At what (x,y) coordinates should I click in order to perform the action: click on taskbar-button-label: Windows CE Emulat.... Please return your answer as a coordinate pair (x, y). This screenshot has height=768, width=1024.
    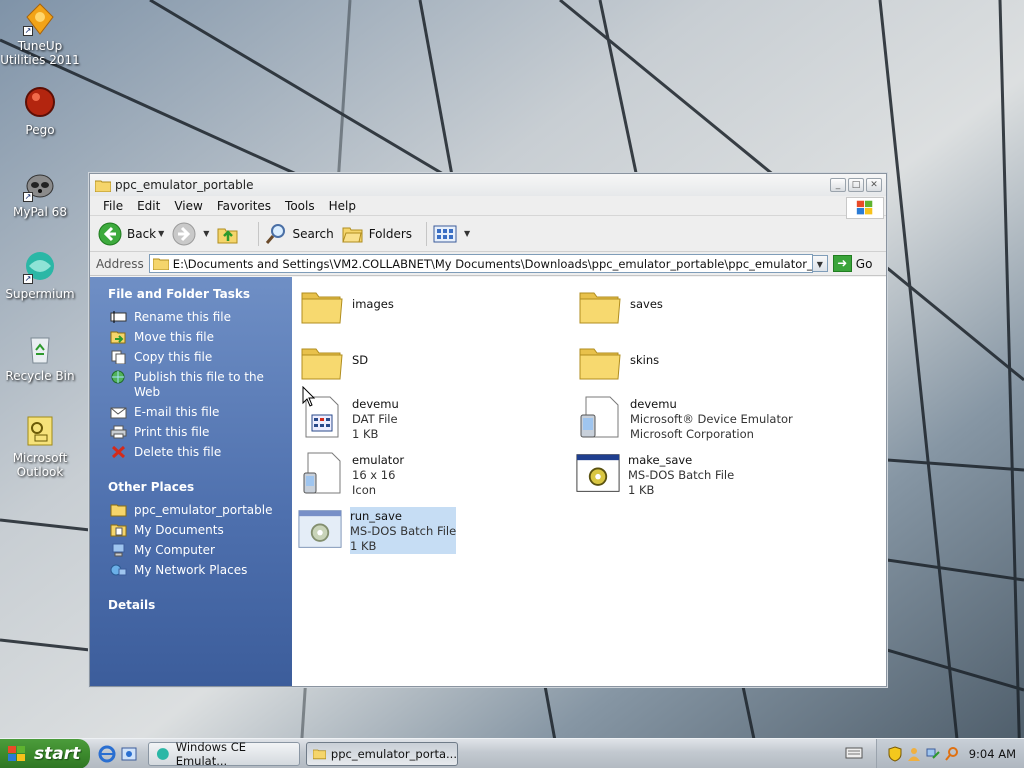
    Looking at the image, I should click on (211, 753).